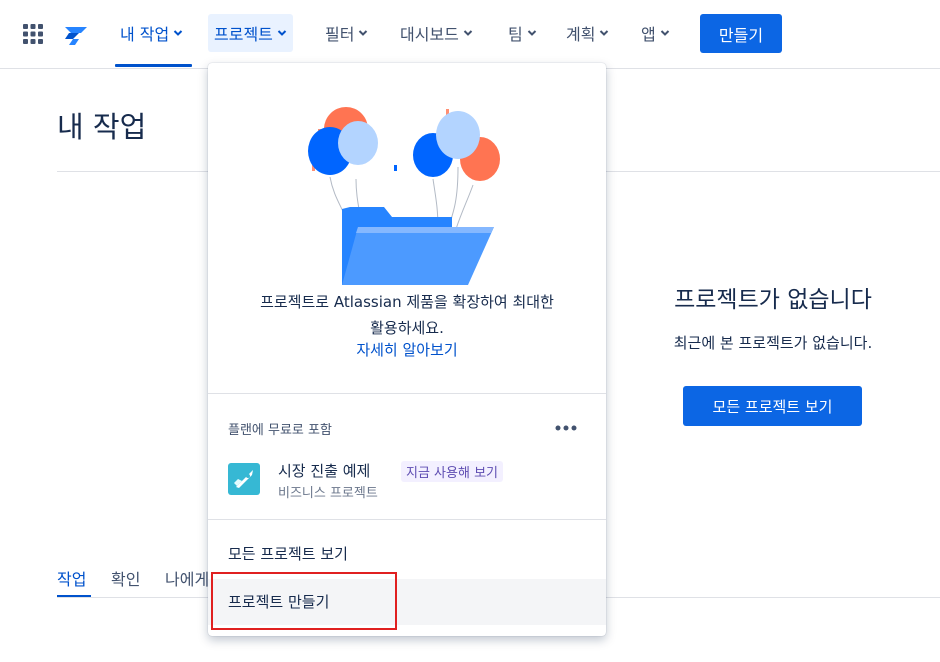  I want to click on nav-projects-label: 프로젝트, so click(243, 34).